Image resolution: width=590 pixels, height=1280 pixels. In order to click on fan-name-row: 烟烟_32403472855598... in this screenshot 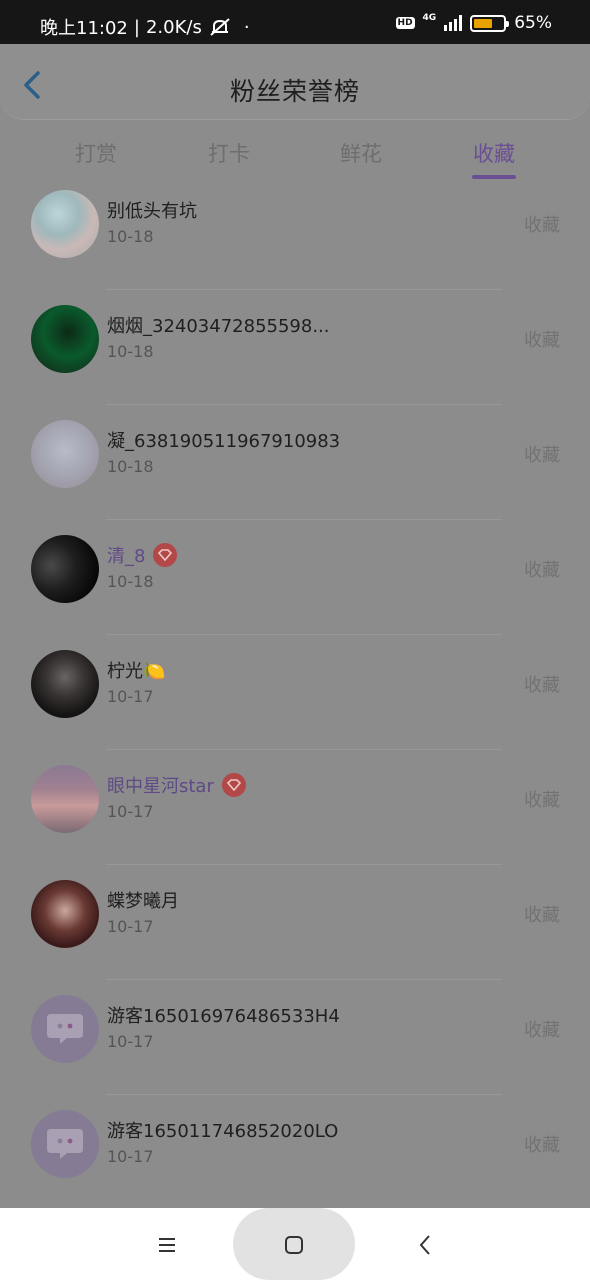, I will do `click(218, 325)`.